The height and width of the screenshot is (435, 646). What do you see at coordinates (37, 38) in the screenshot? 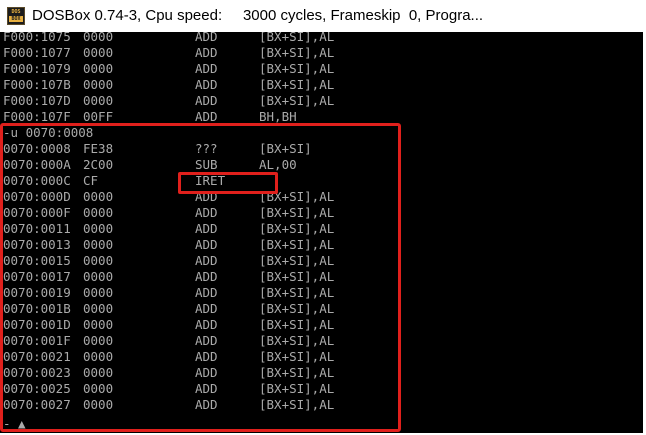
I see `address: F000:1075` at bounding box center [37, 38].